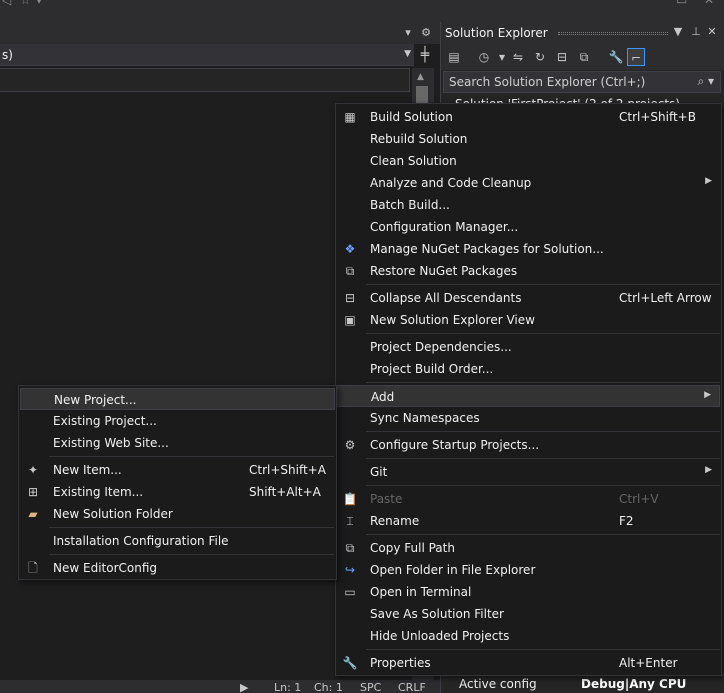 Image resolution: width=724 pixels, height=693 pixels. I want to click on back-icon: ◁, so click(6, 3).